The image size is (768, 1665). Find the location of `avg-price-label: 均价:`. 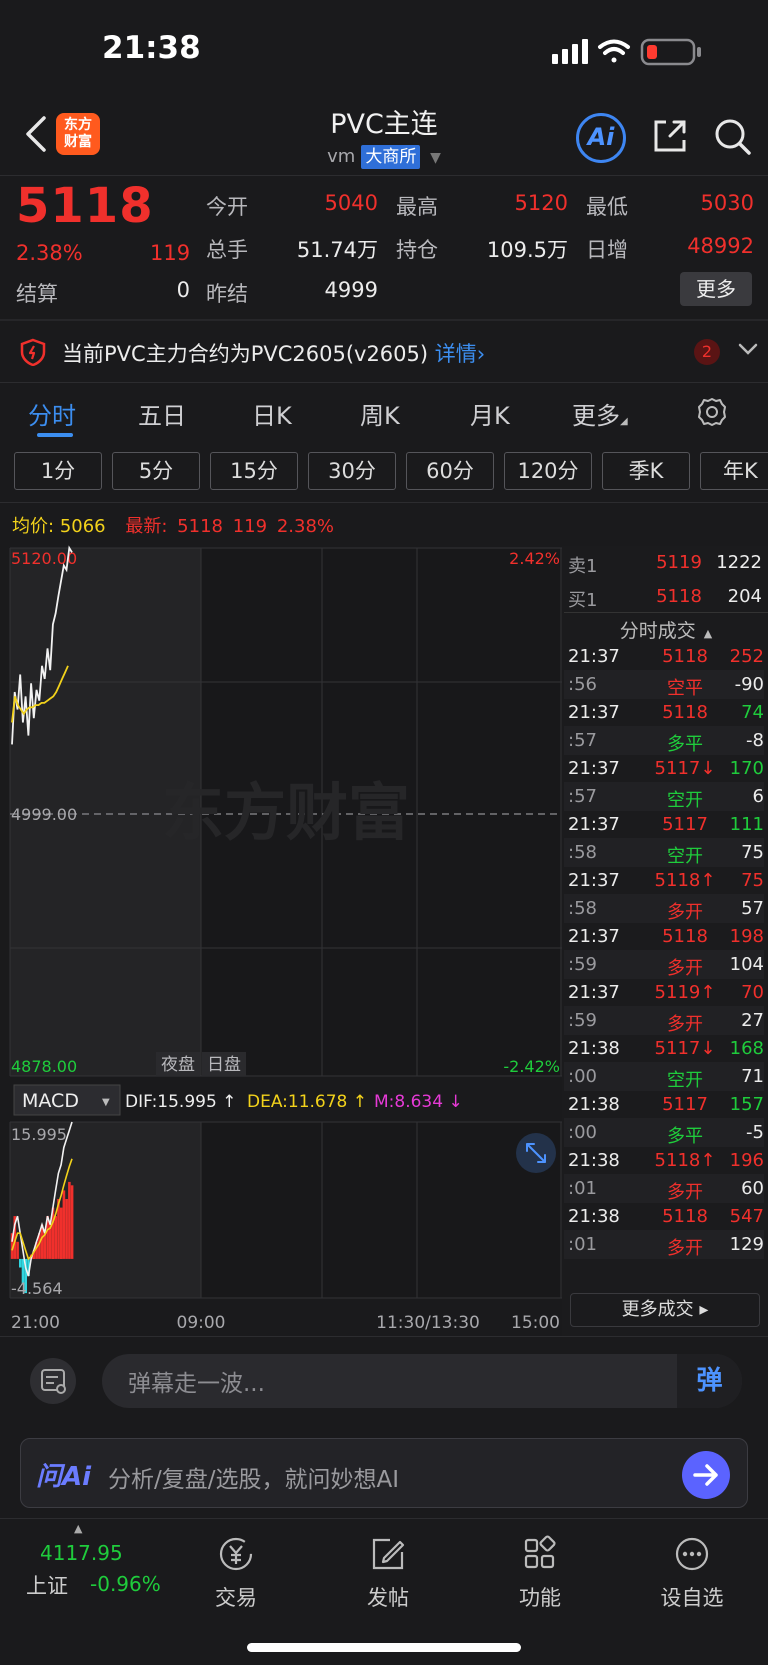

avg-price-label: 均价: is located at coordinates (33, 526).